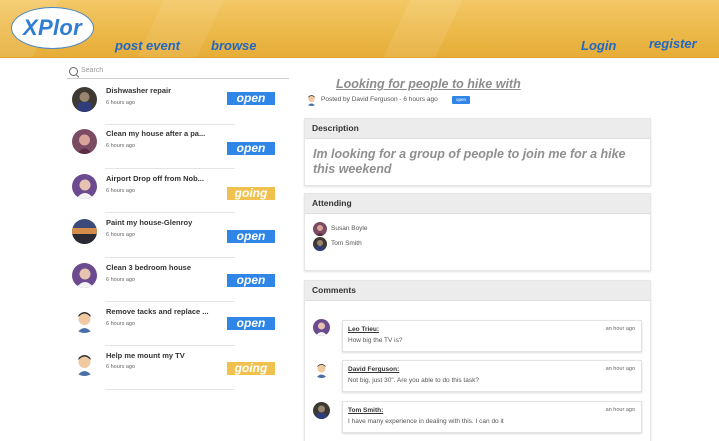 Image resolution: width=719 pixels, height=441 pixels. I want to click on task-title: Clean 3 bedroom house, so click(149, 267).